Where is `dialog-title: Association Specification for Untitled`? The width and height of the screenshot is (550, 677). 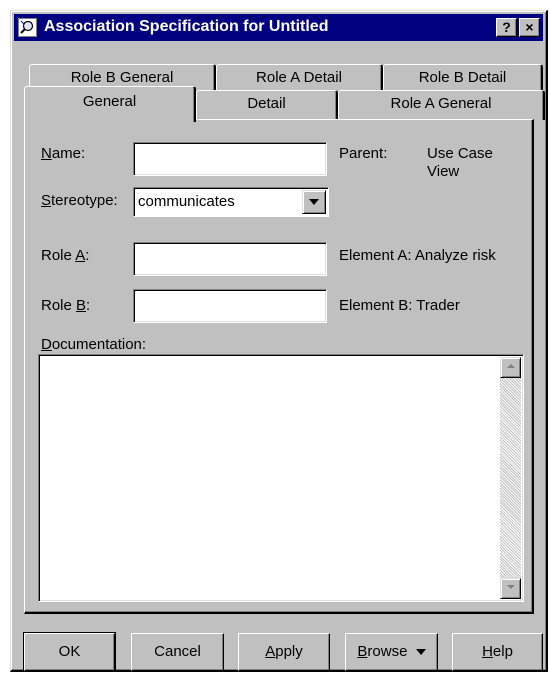
dialog-title: Association Specification for Untitled is located at coordinates (186, 26).